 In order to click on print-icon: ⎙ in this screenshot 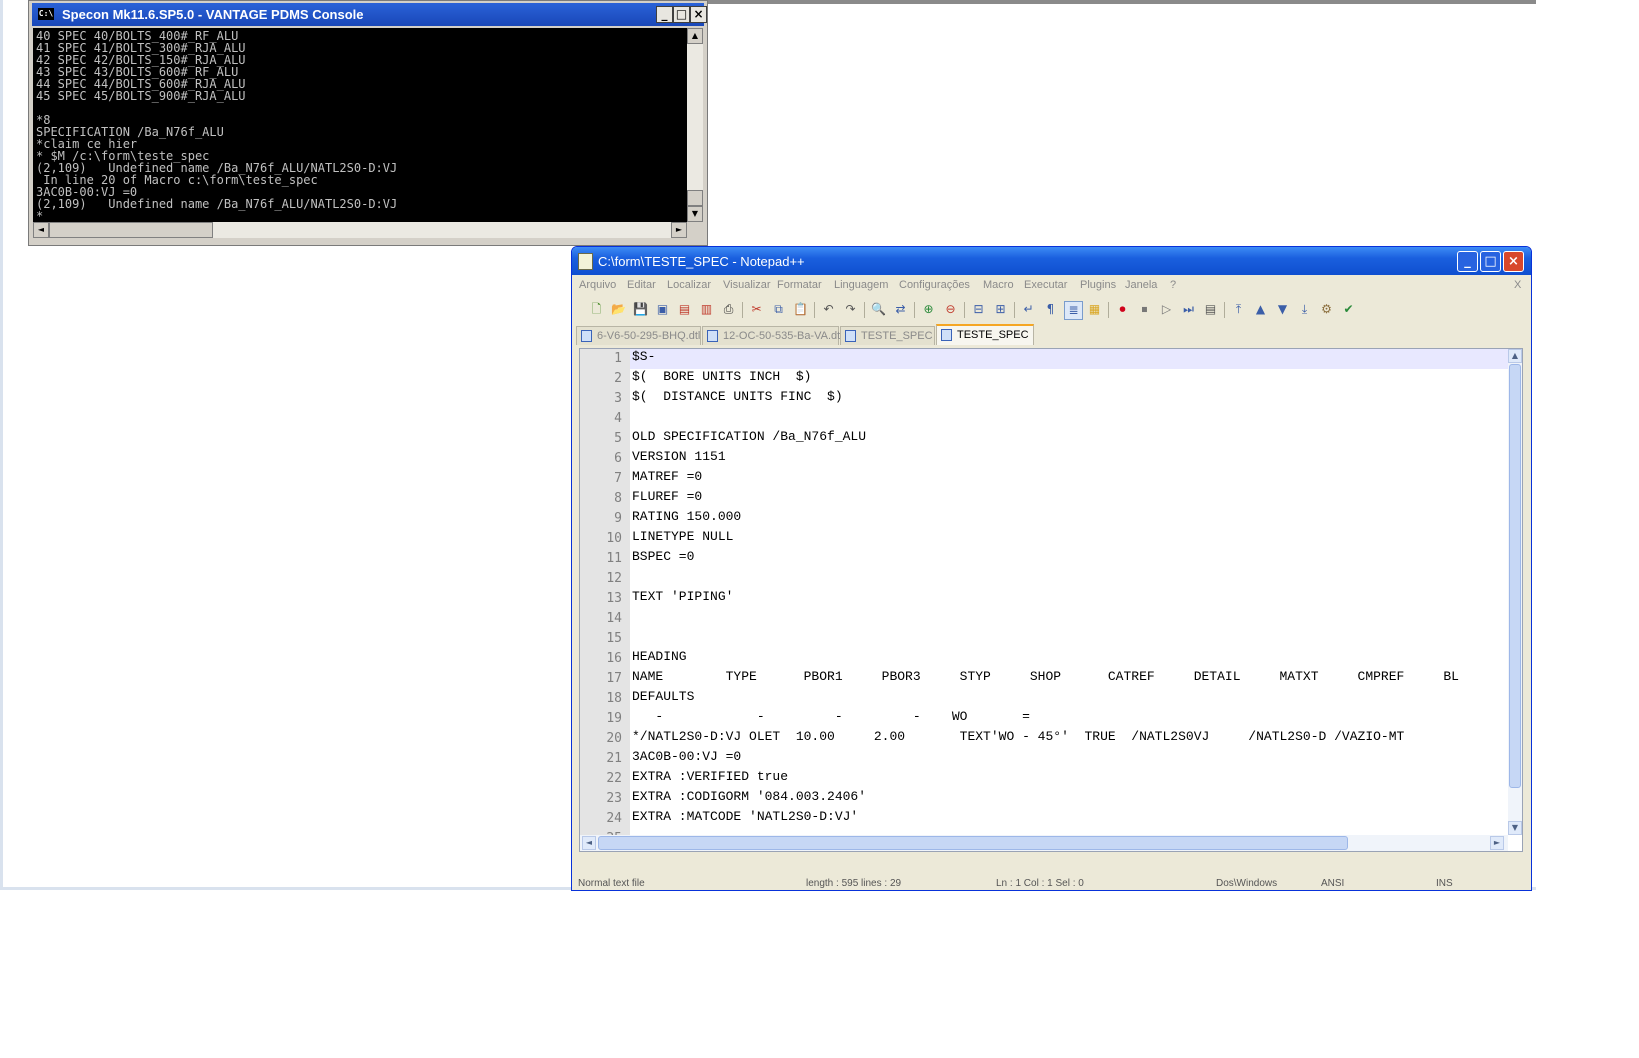, I will do `click(728, 309)`.